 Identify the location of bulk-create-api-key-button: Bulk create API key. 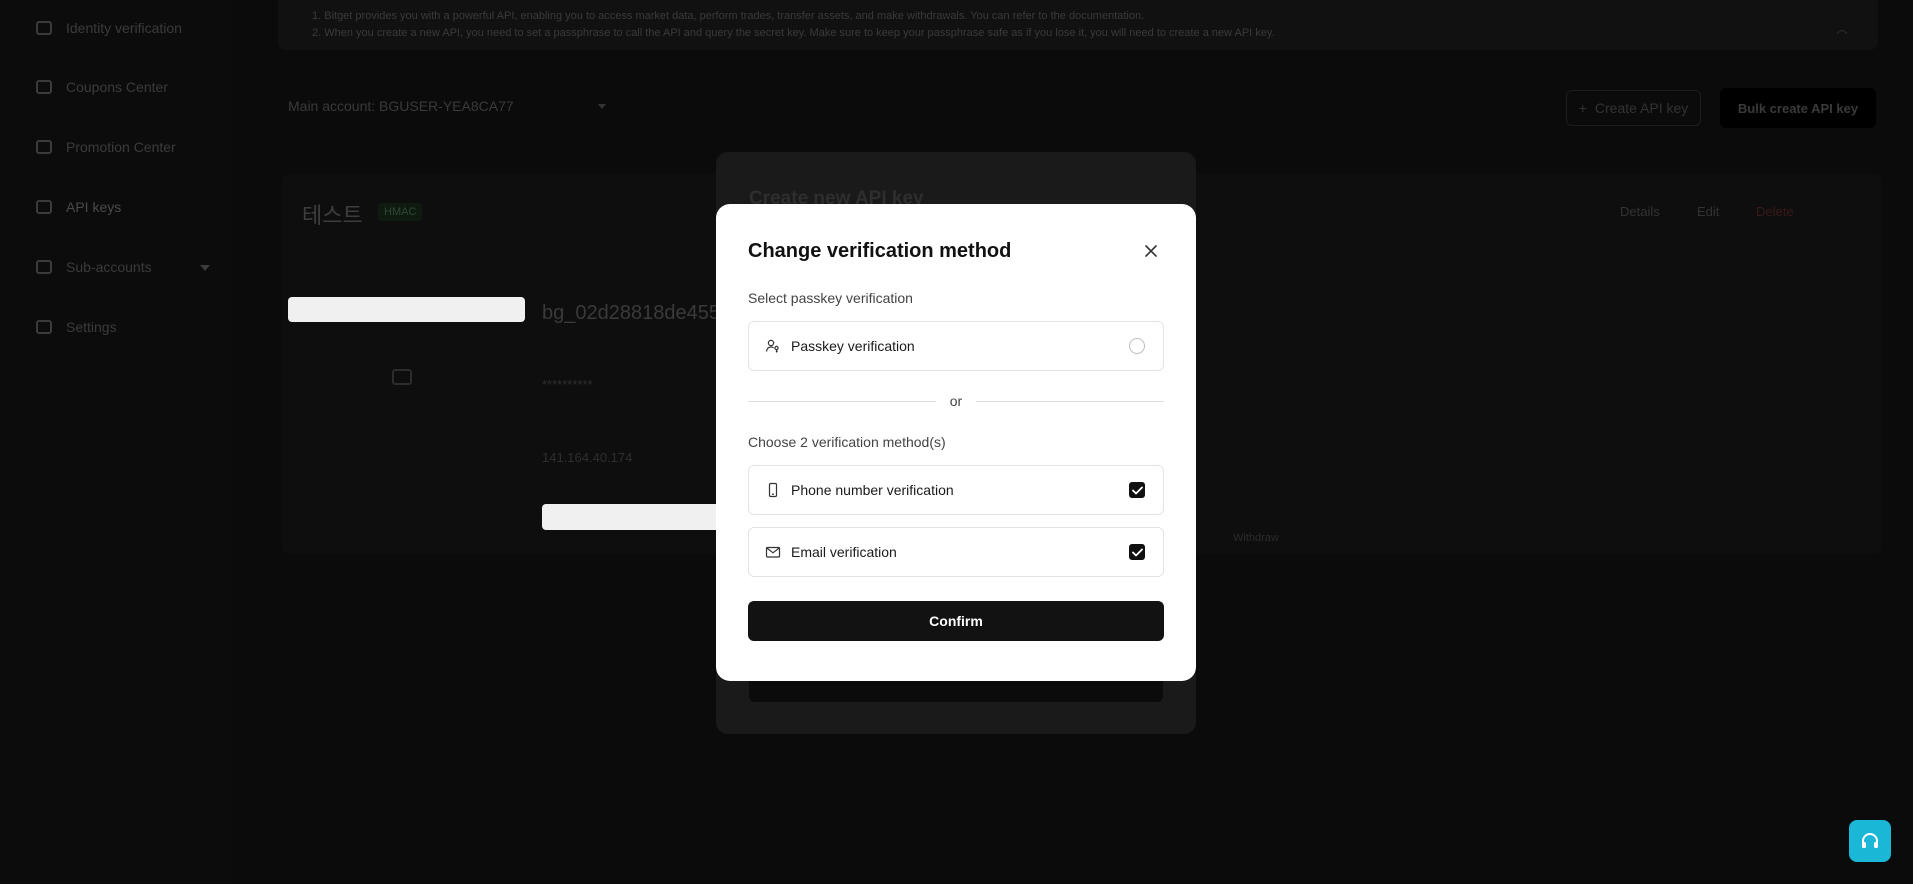
(1798, 108).